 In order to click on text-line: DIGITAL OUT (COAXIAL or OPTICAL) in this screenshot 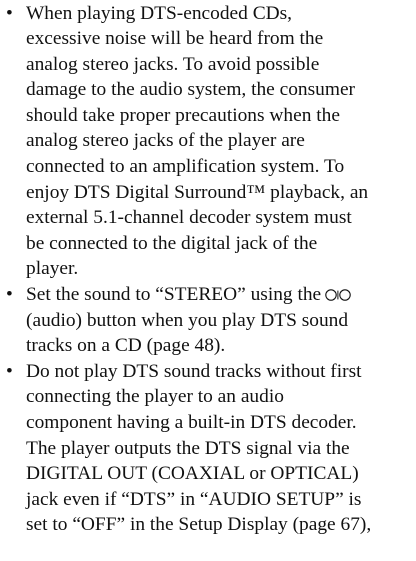, I will do `click(192, 474)`.